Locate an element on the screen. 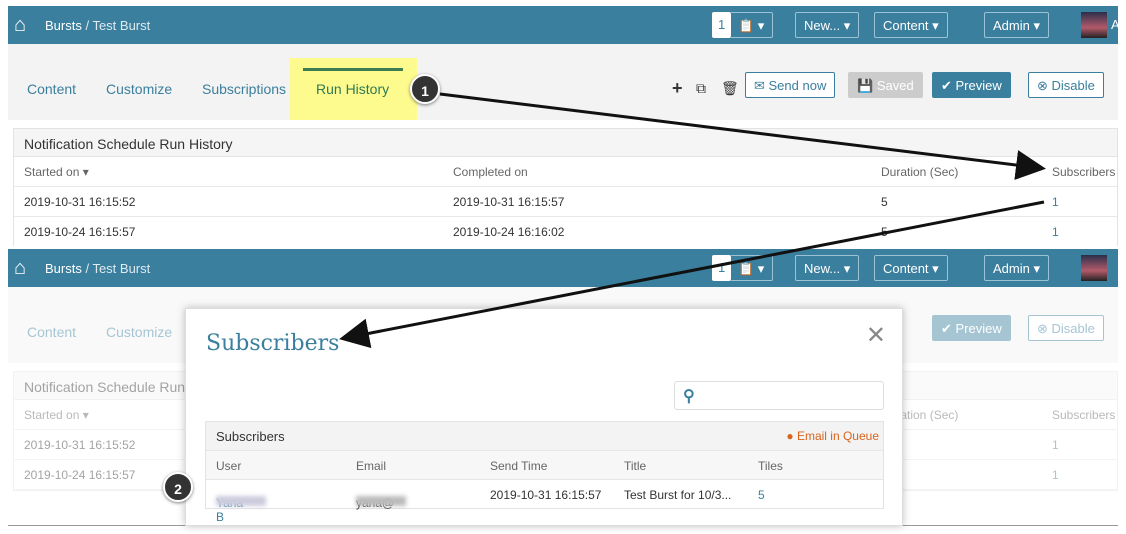 The height and width of the screenshot is (534, 1126). step-1-badge: 1 is located at coordinates (425, 89).